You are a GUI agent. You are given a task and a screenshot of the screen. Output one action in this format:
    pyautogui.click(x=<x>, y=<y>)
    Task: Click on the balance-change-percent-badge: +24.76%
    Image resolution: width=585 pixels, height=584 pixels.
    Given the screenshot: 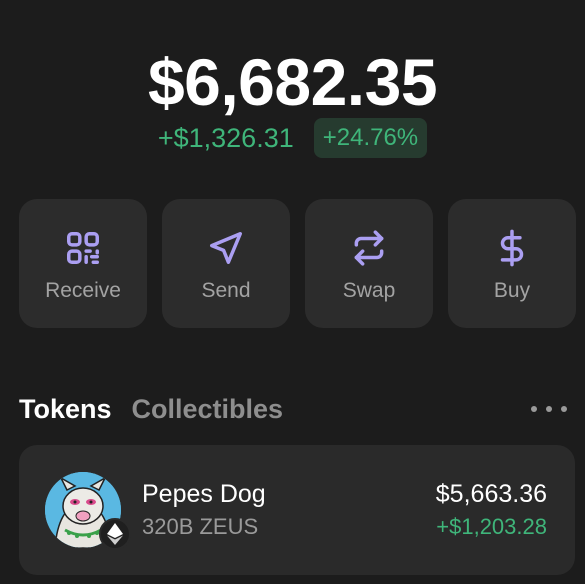 What is the action you would take?
    pyautogui.click(x=370, y=138)
    